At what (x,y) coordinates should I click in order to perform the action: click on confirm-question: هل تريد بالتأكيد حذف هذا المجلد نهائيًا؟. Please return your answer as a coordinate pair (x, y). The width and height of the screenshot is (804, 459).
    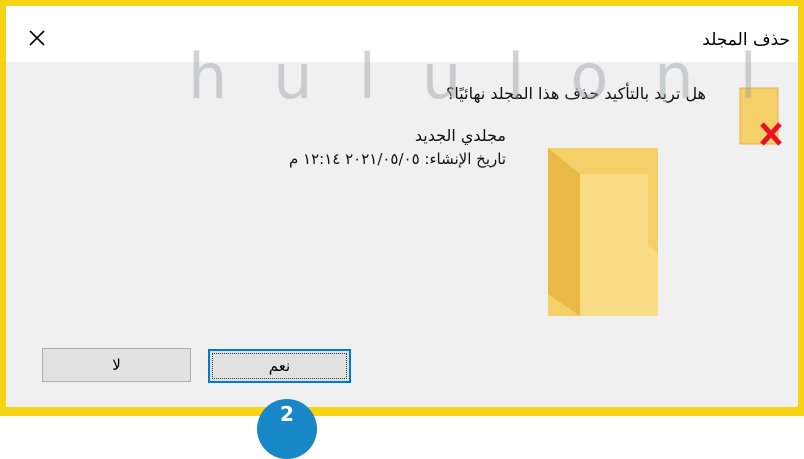
    Looking at the image, I should click on (575, 93).